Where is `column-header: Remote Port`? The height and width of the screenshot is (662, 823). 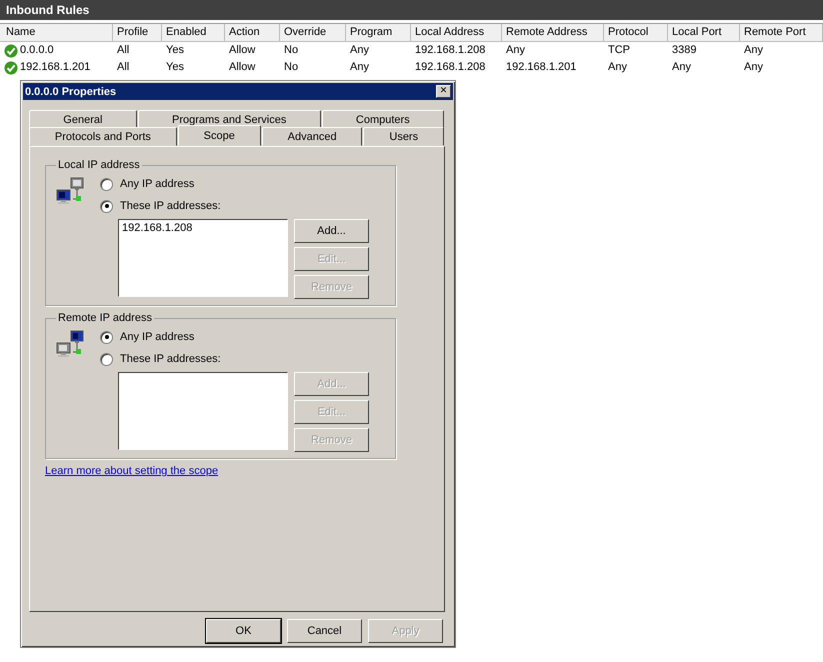 column-header: Remote Port is located at coordinates (781, 32).